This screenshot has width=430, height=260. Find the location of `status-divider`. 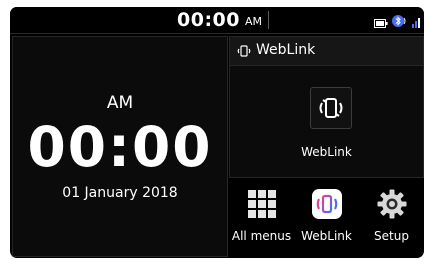

status-divider is located at coordinates (268, 20).